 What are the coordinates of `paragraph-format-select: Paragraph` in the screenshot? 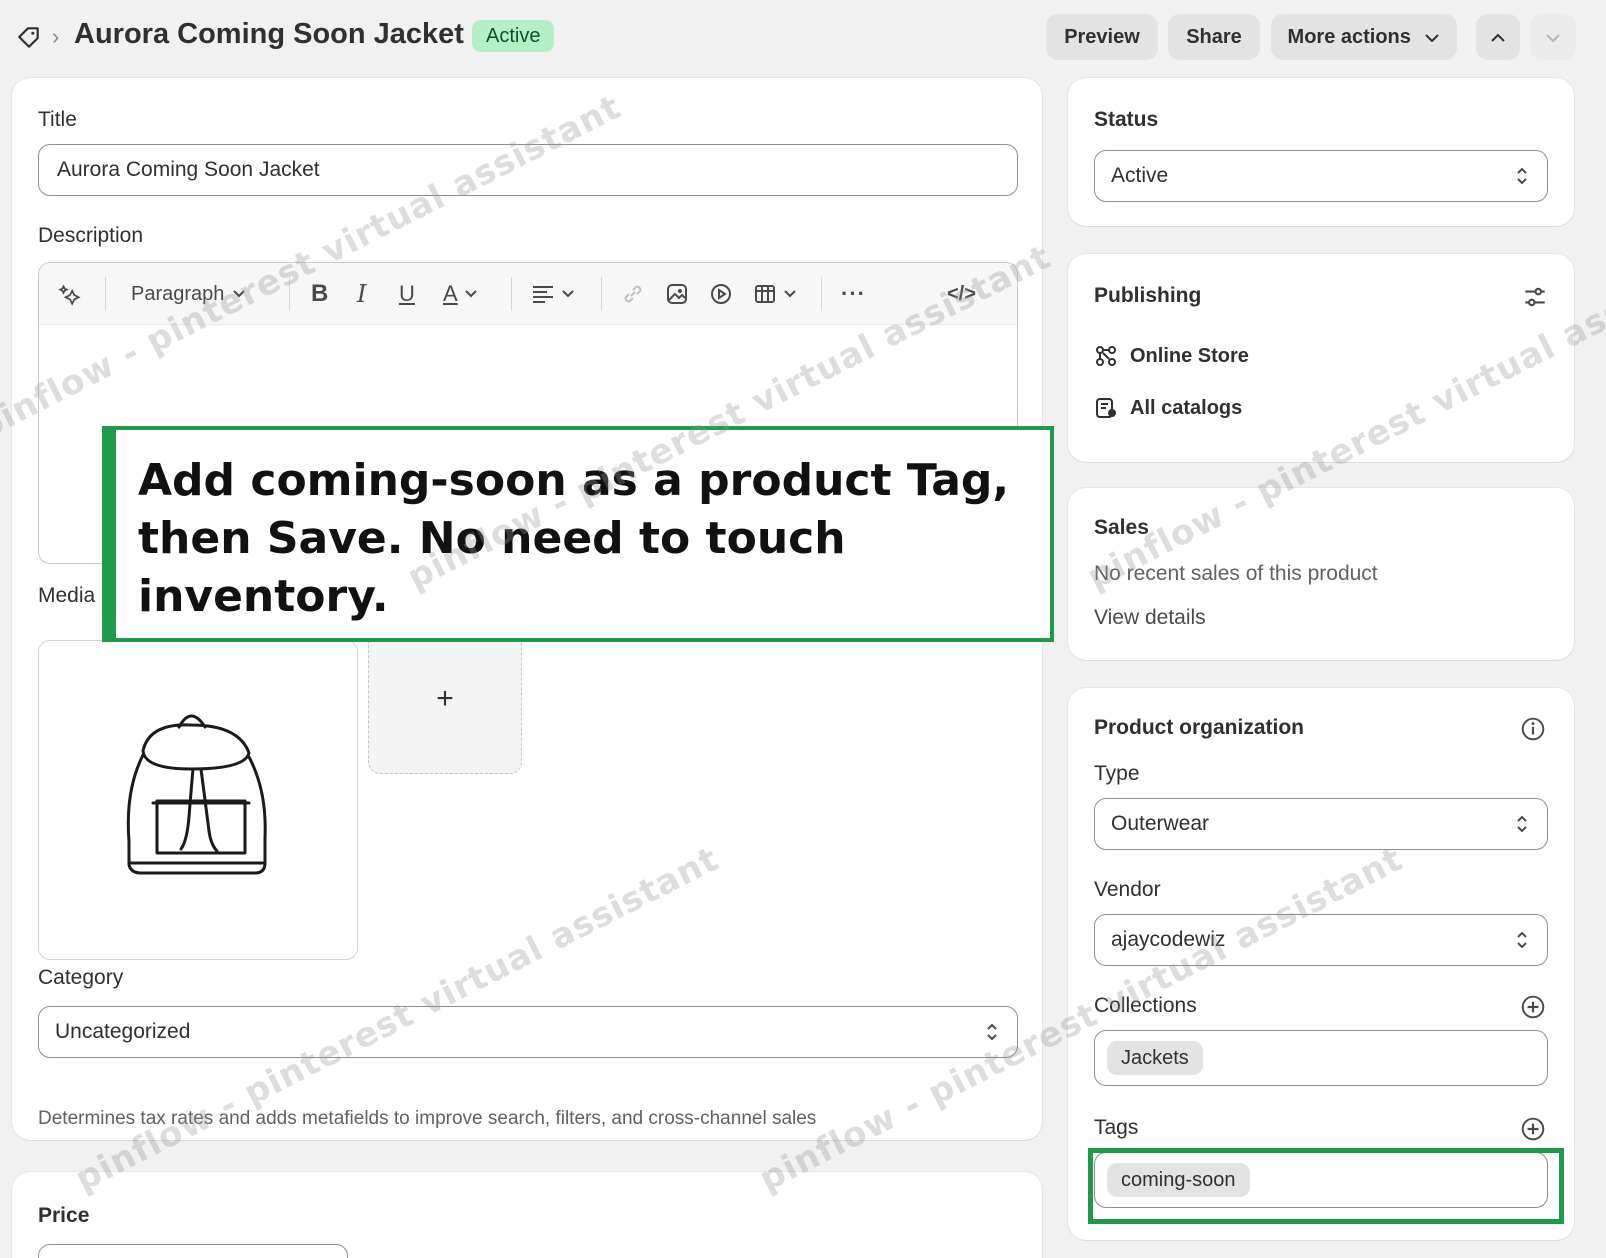 It's located at (188, 294).